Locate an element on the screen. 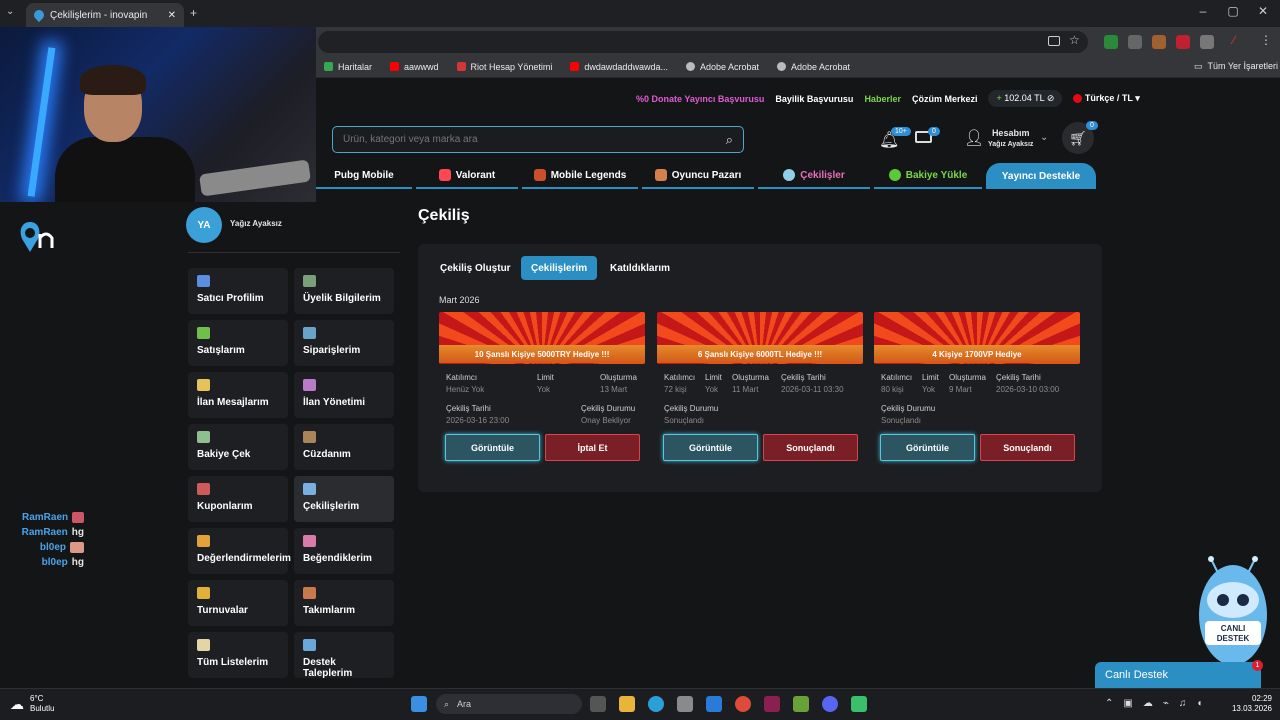  address-bar is located at coordinates (703, 42).